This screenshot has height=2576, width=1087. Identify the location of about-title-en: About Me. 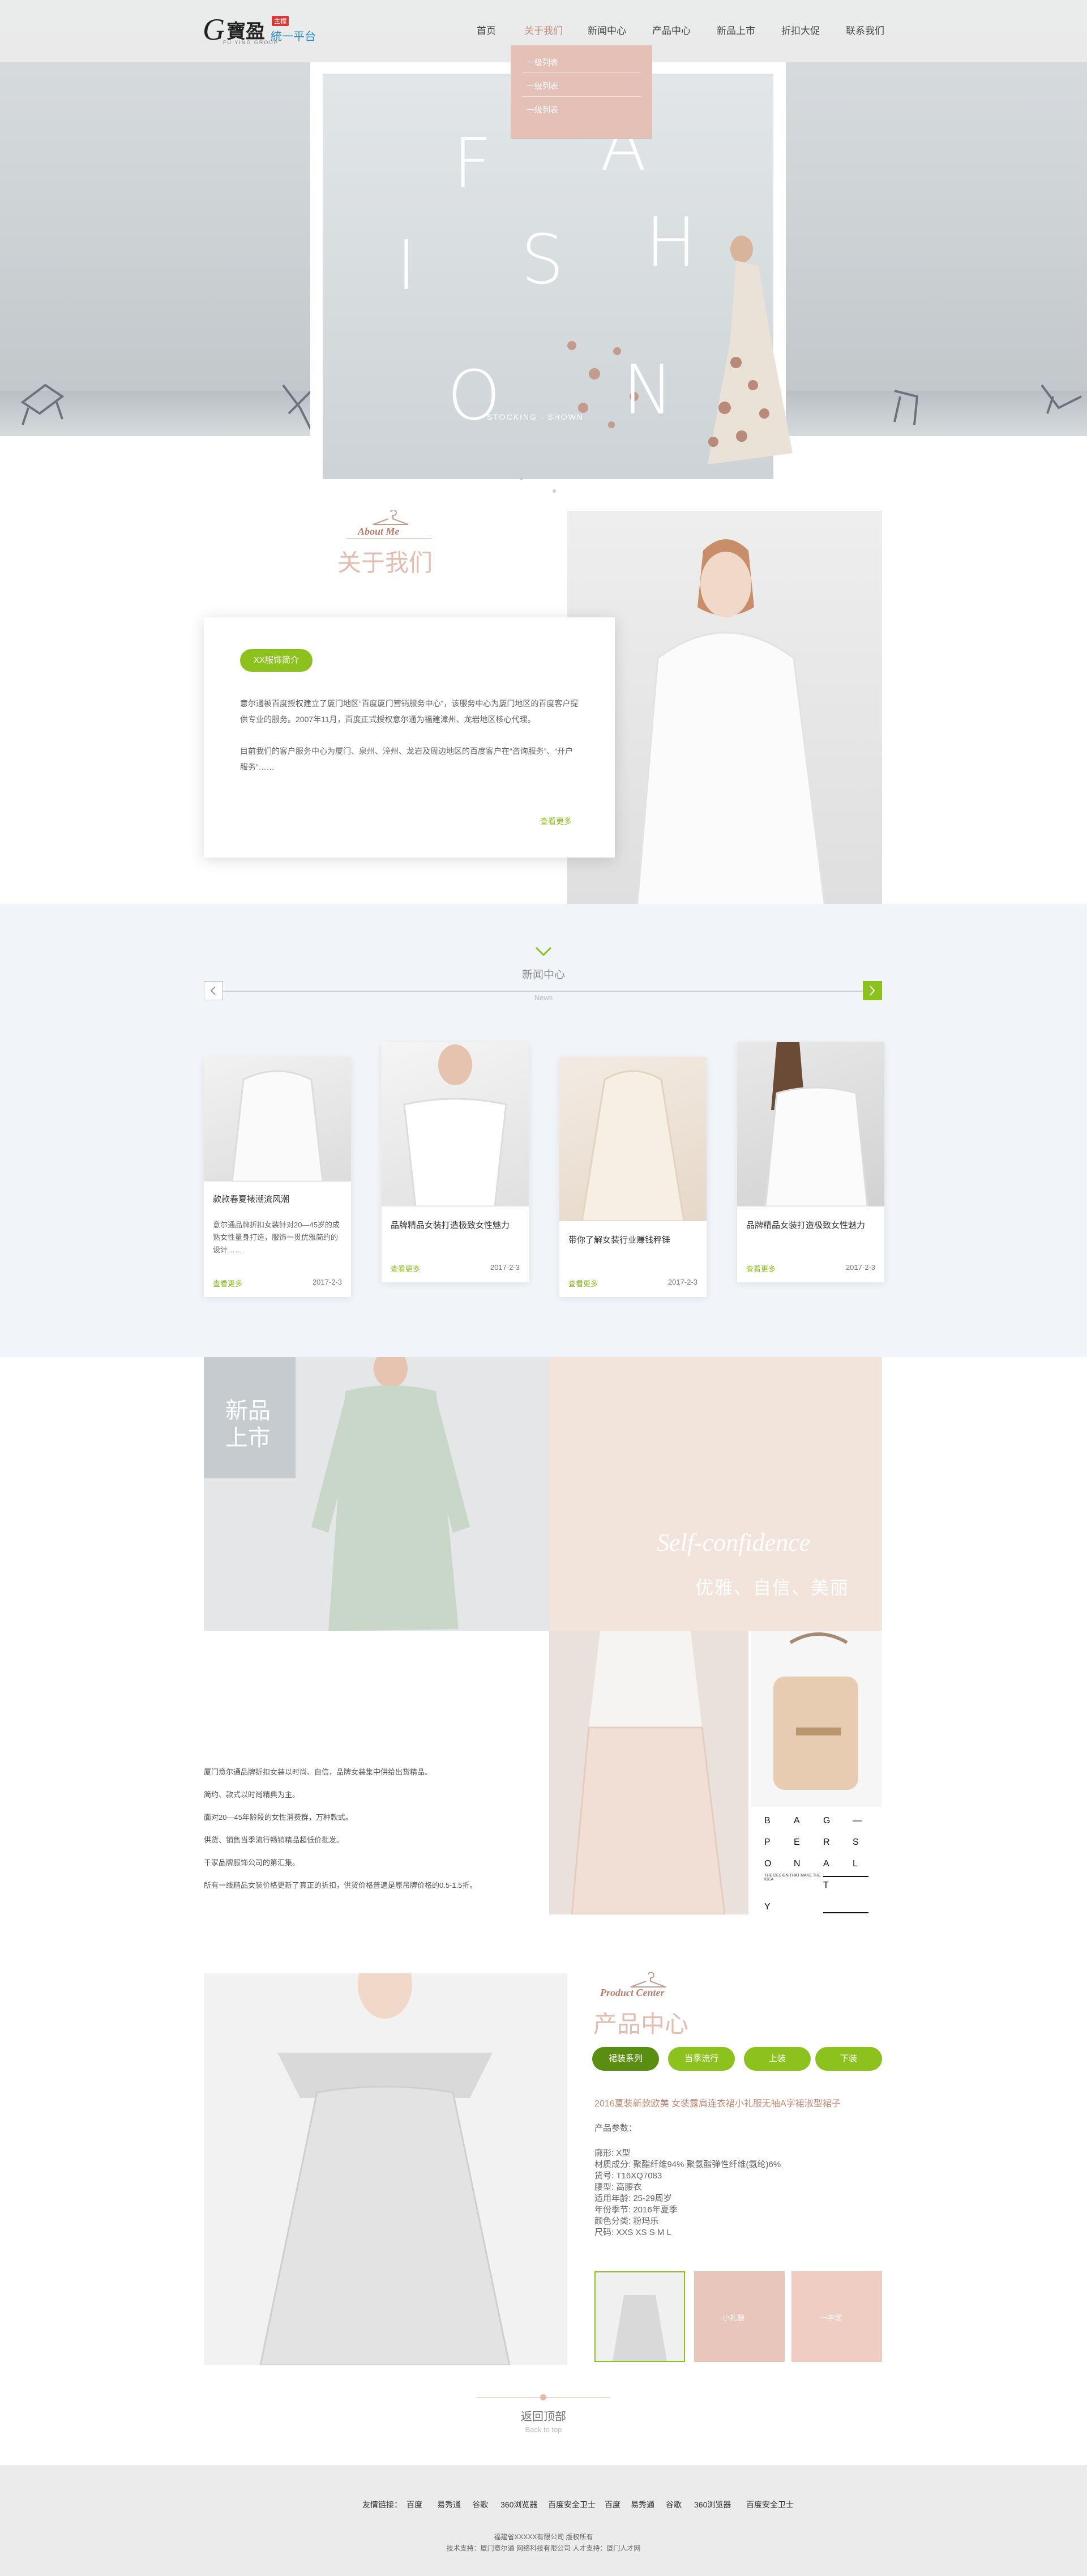
(379, 531).